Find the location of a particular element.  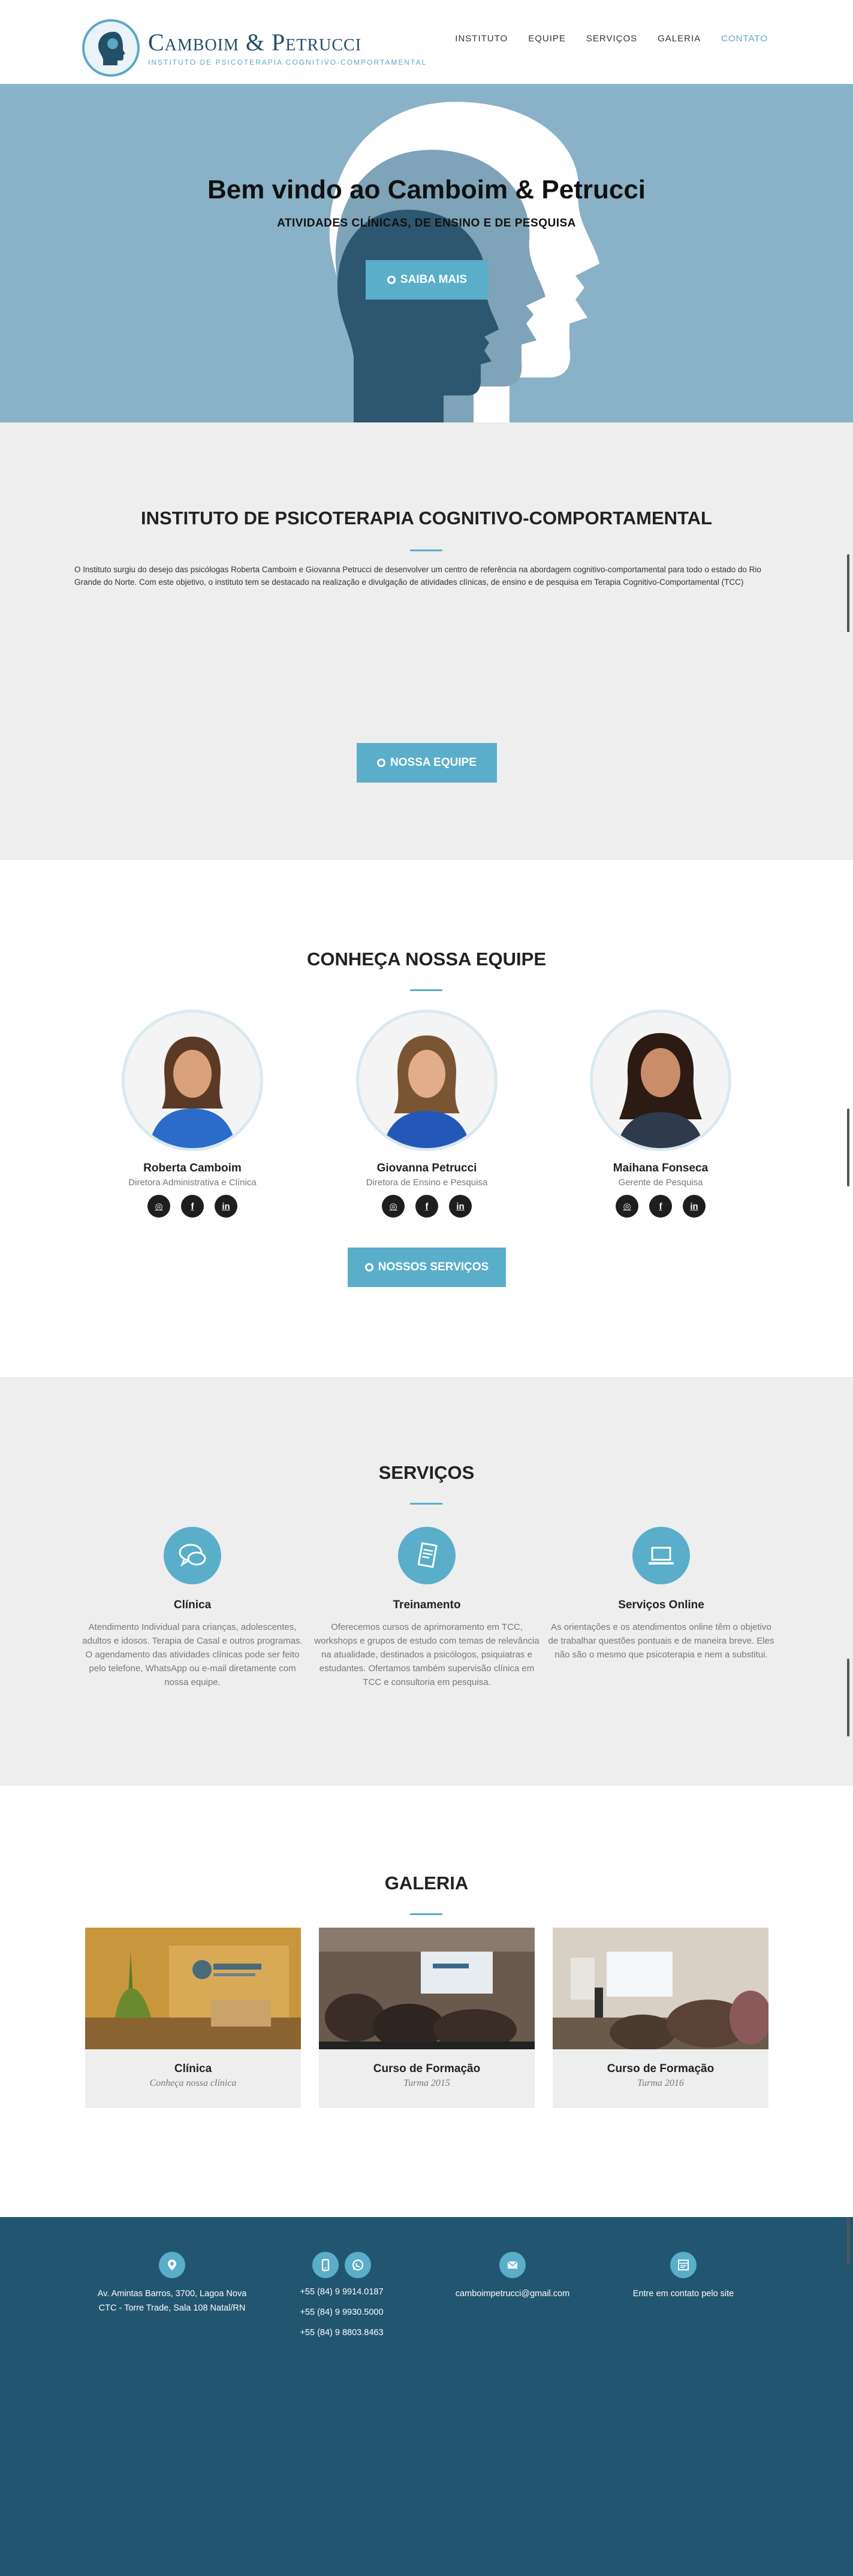

mobile-phone-icon is located at coordinates (325, 2265).